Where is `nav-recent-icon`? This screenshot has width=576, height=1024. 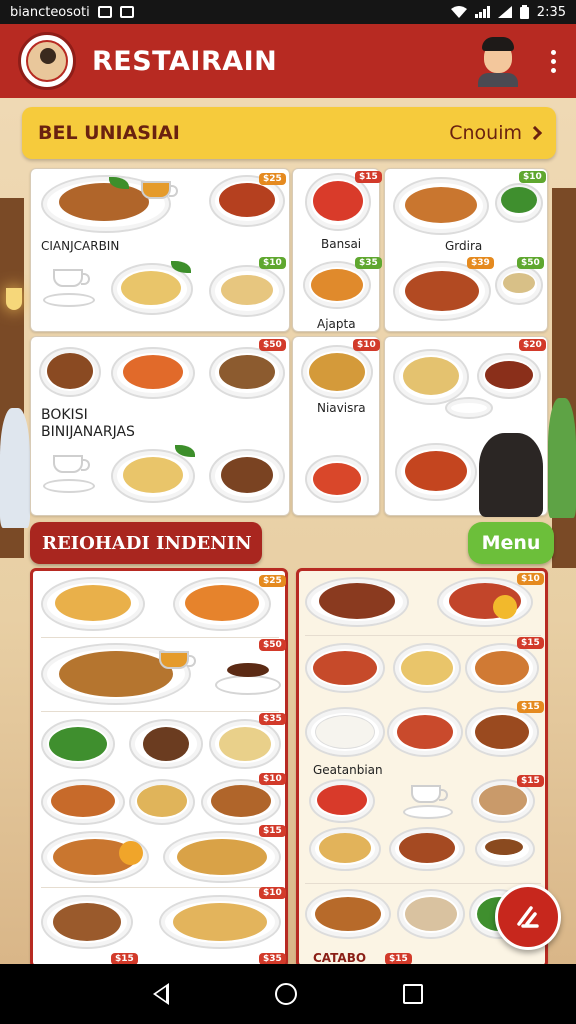
nav-recent-icon is located at coordinates (413, 994).